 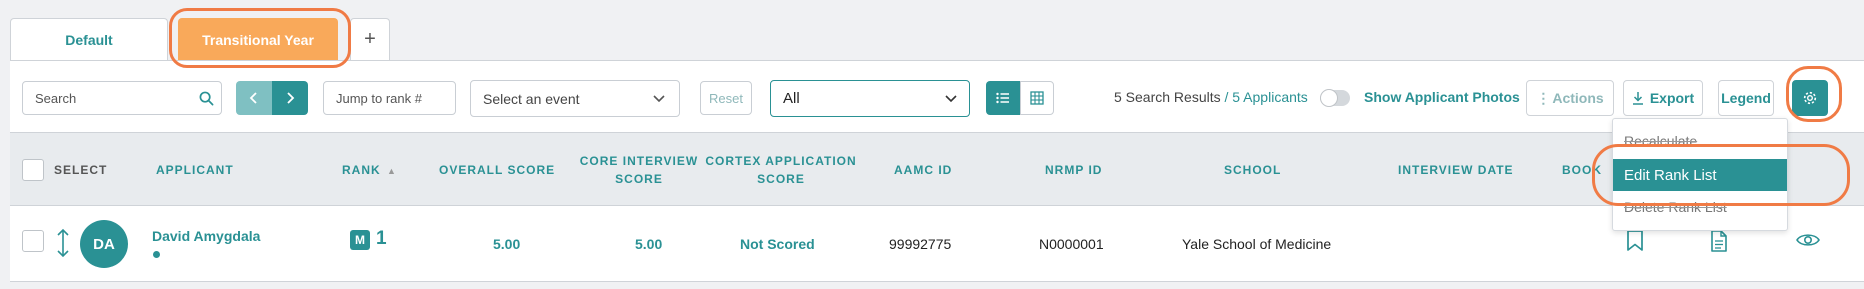 I want to click on rank-match-badge: M, so click(x=360, y=240).